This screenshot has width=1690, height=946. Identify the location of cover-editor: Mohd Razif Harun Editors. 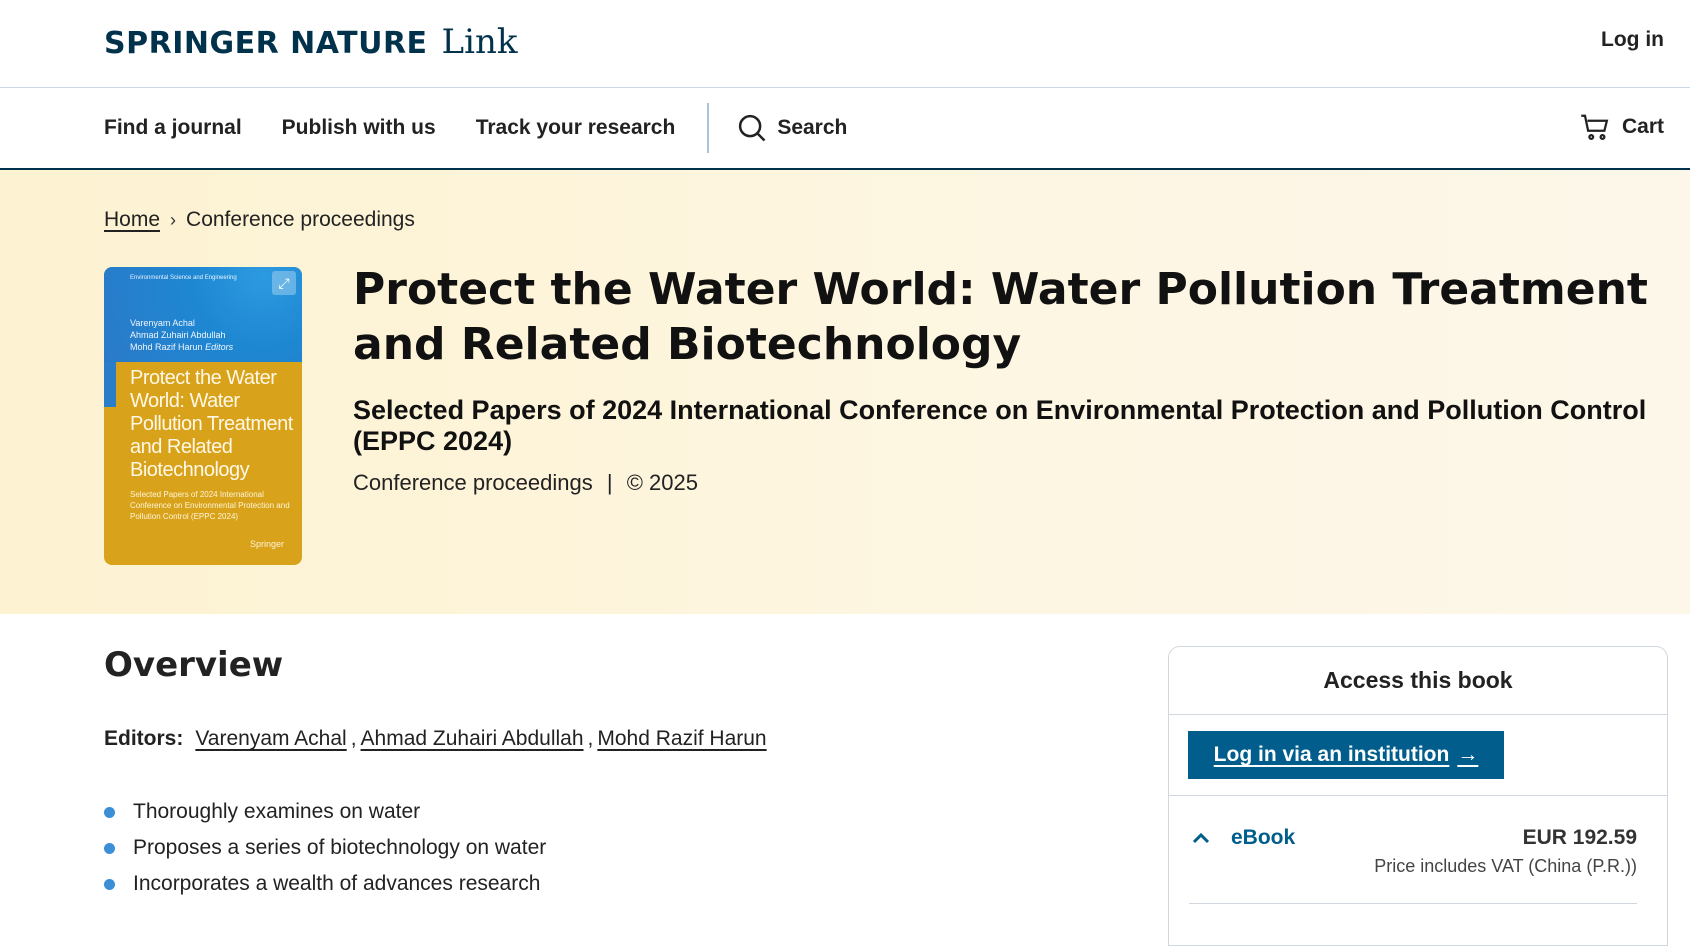
(182, 347).